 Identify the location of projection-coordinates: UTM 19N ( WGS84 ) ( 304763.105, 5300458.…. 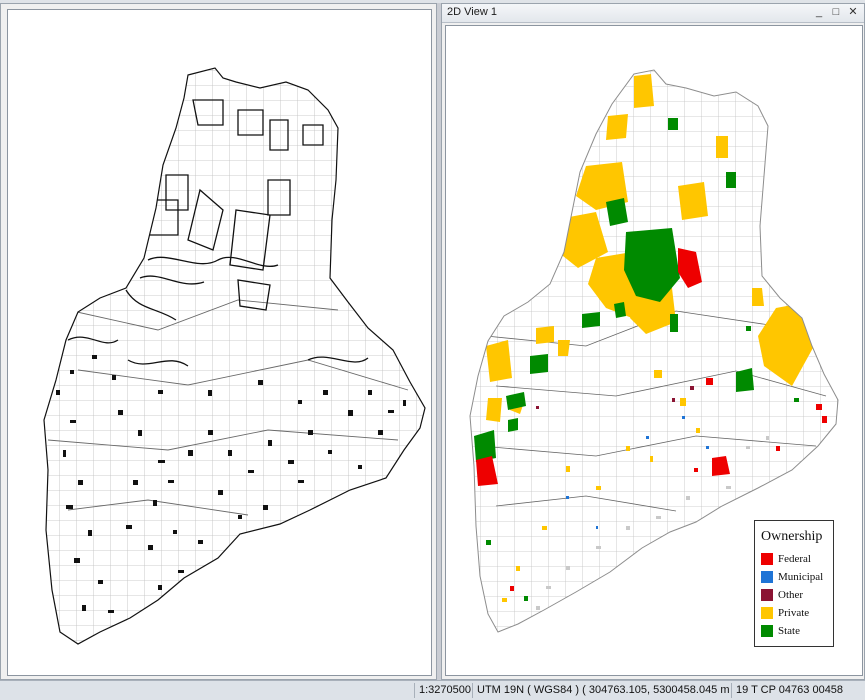
(601, 690).